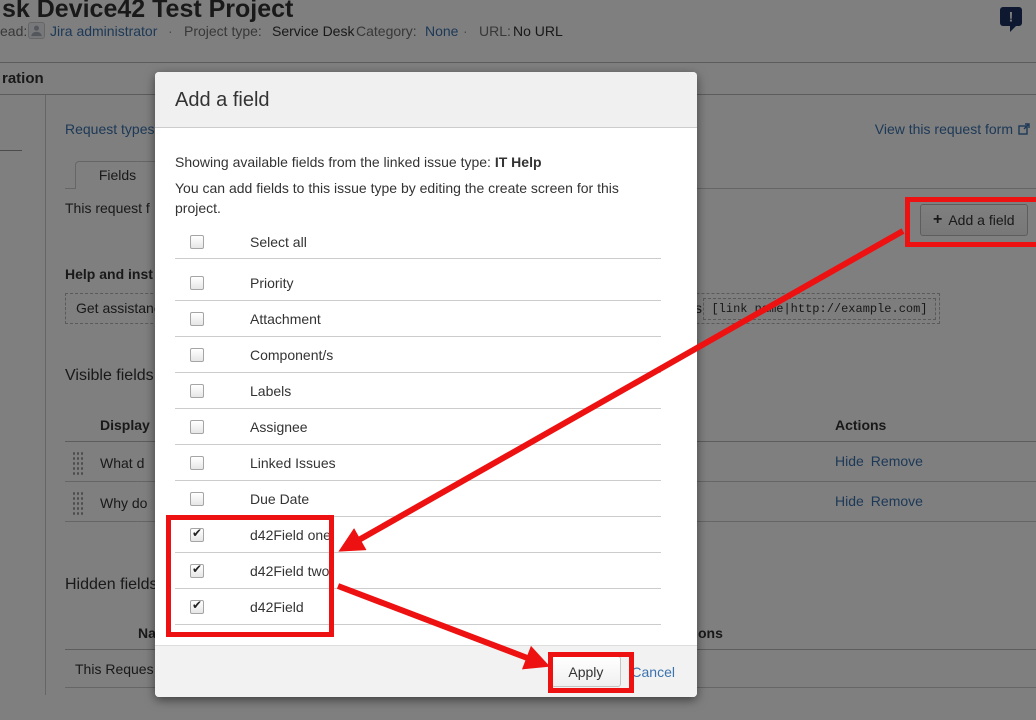  What do you see at coordinates (271, 390) in the screenshot?
I see `field-label: Labels` at bounding box center [271, 390].